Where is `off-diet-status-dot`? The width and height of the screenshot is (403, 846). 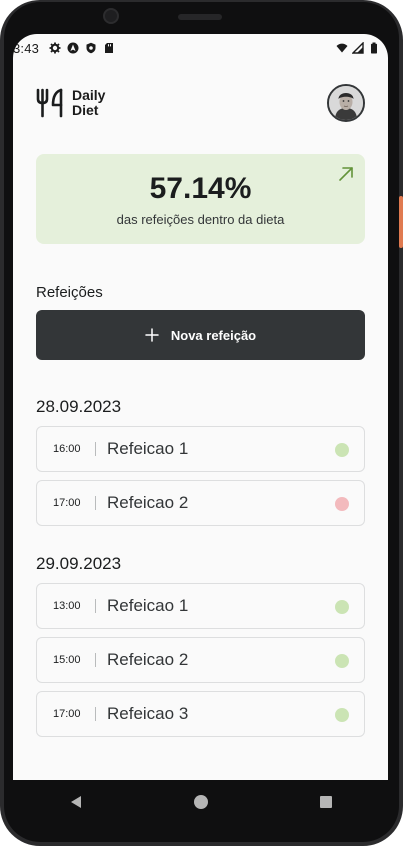 off-diet-status-dot is located at coordinates (342, 504).